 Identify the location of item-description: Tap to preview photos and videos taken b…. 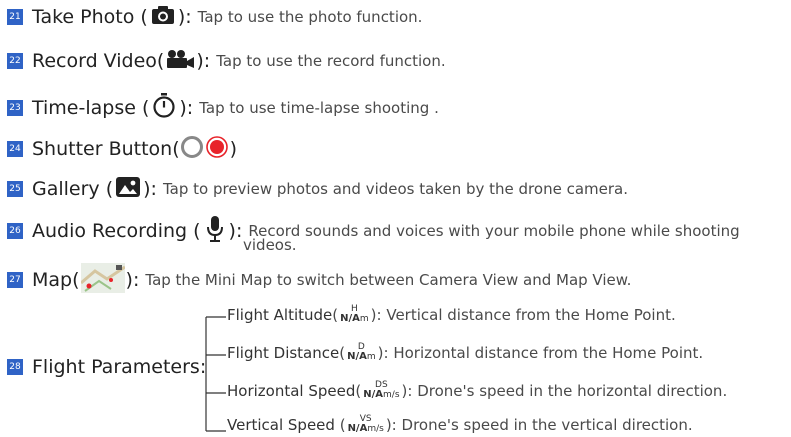
(395, 189).